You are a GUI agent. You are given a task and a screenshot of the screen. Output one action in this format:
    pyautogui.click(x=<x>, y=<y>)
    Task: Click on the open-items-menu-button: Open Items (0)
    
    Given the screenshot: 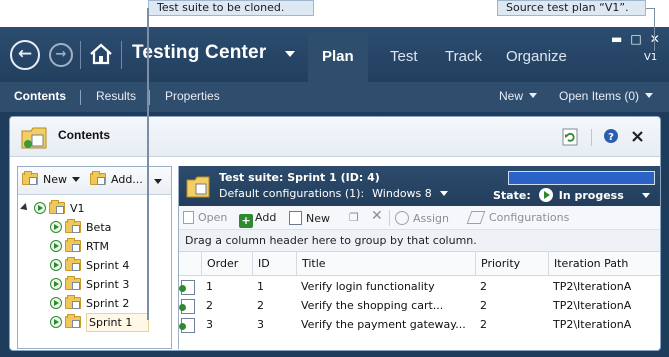 What is the action you would take?
    pyautogui.click(x=606, y=96)
    